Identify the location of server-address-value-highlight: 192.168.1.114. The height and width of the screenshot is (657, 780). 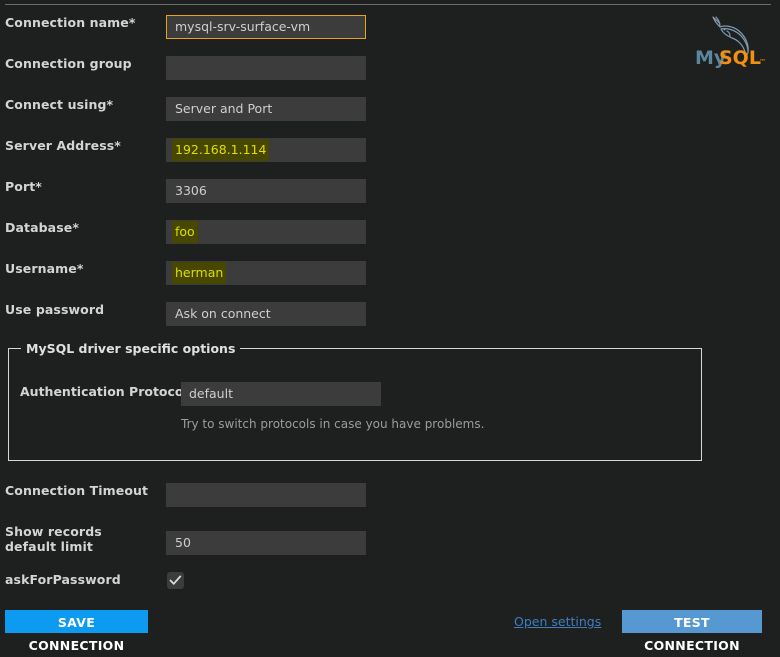
(221, 150).